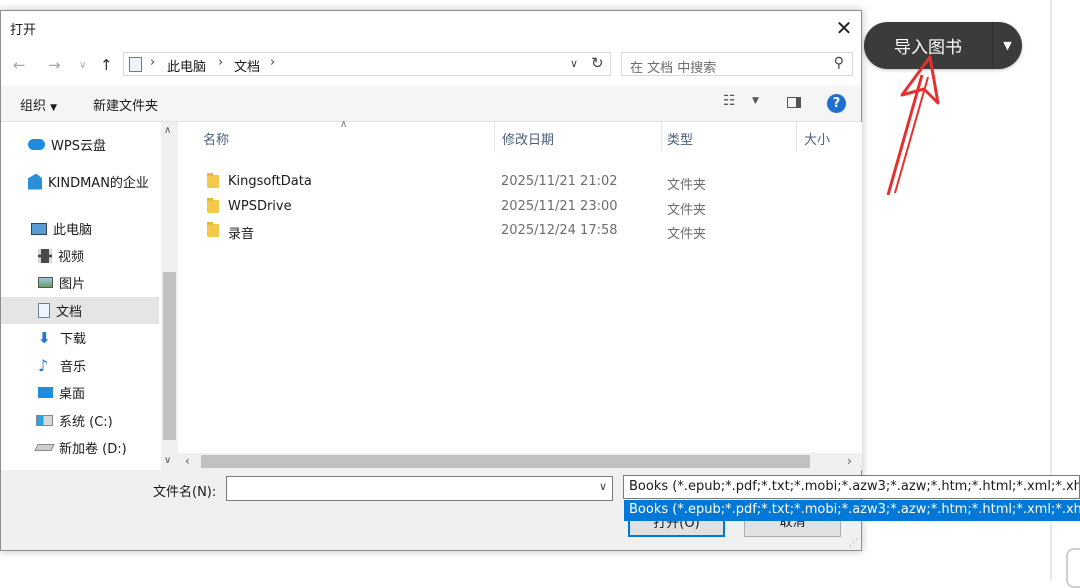 Image resolution: width=1080 pixels, height=588 pixels. Describe the element at coordinates (431, 28) in the screenshot. I see `title-bar: 打开 ✕` at that location.